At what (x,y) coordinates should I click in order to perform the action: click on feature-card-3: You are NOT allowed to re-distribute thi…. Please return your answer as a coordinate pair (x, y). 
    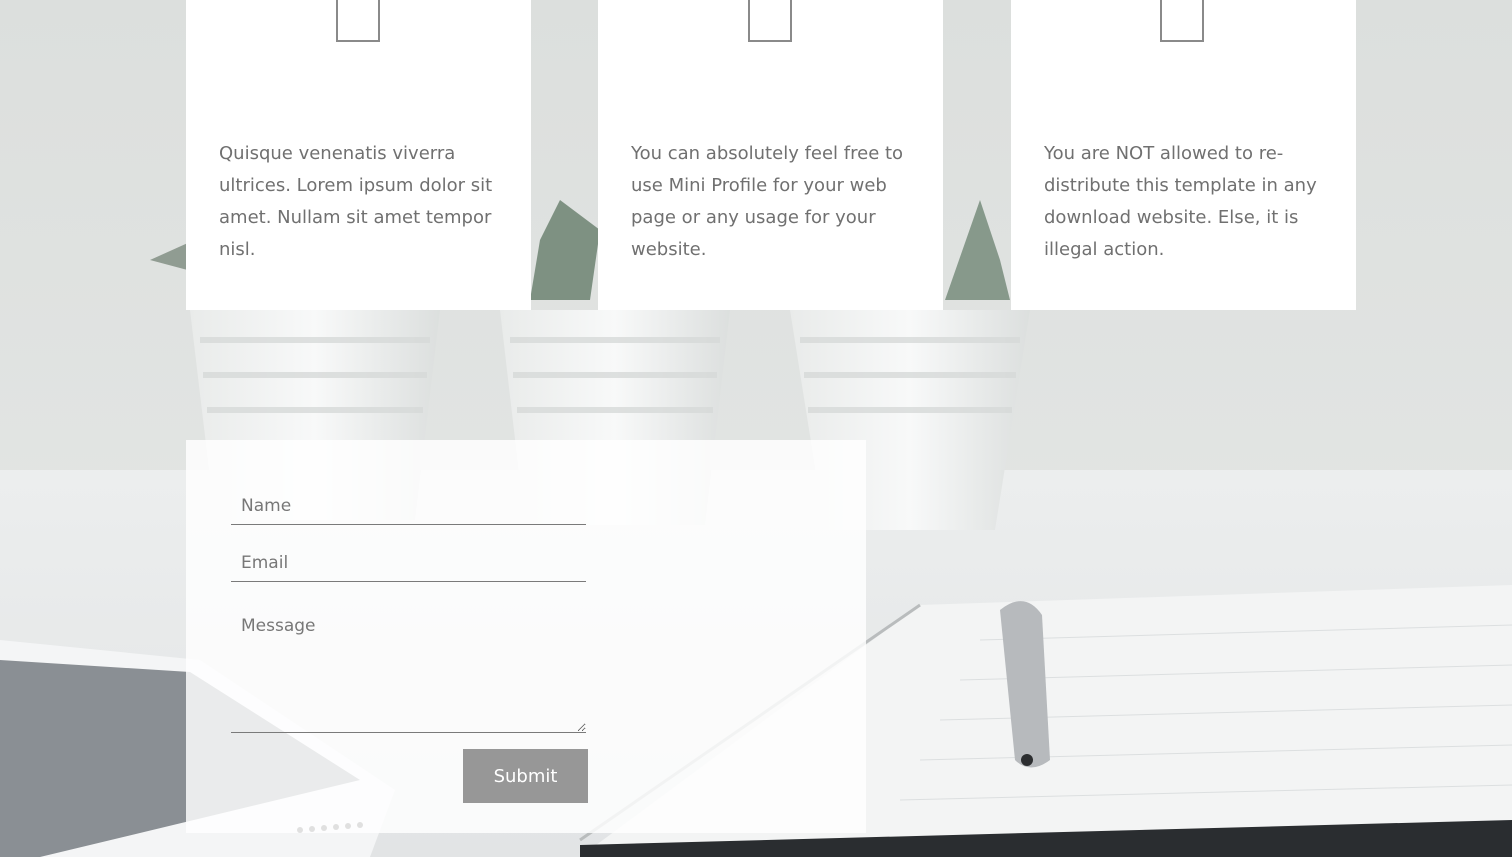
    Looking at the image, I should click on (1183, 155).